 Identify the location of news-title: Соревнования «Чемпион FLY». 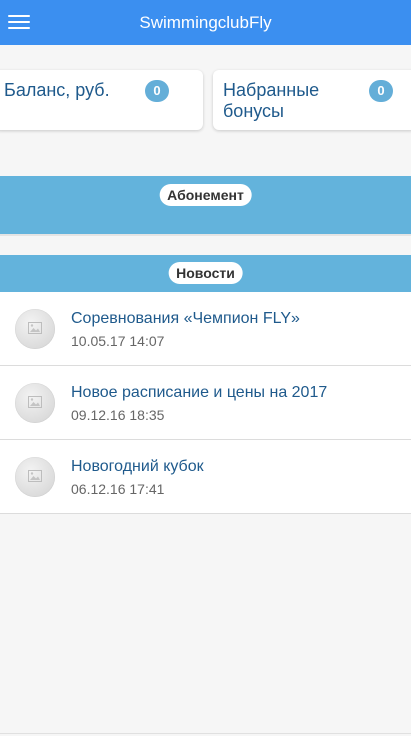
(185, 318).